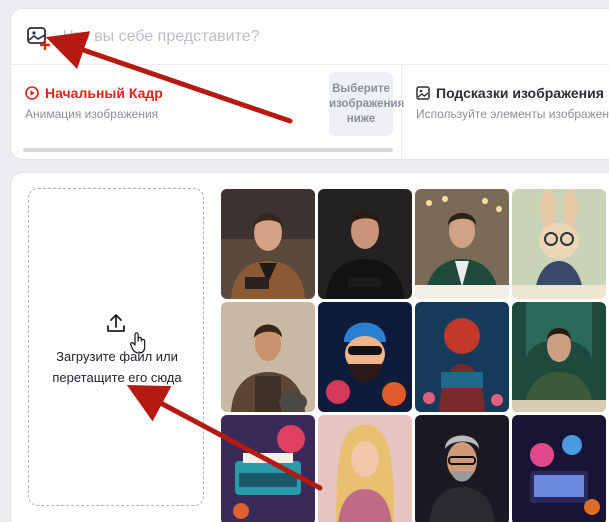 This screenshot has height=522, width=609. Describe the element at coordinates (116, 323) in the screenshot. I see `upload-icon` at that location.